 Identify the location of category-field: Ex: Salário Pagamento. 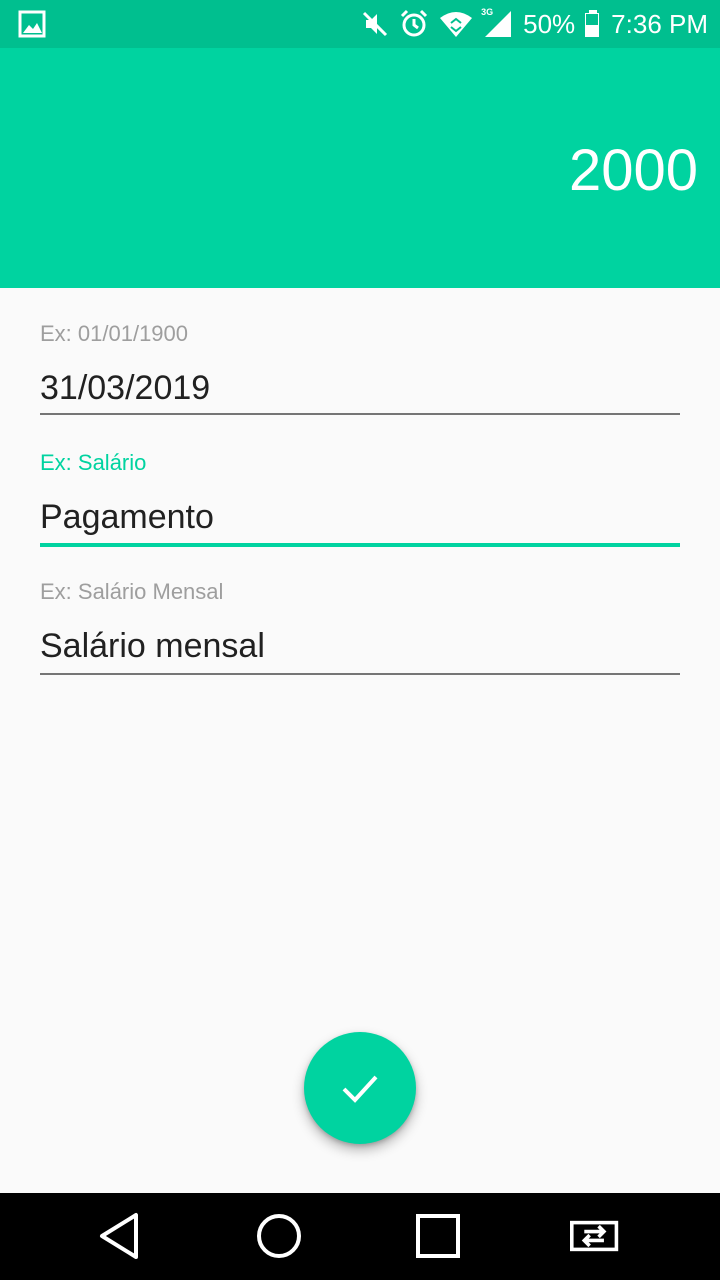
(360, 498).